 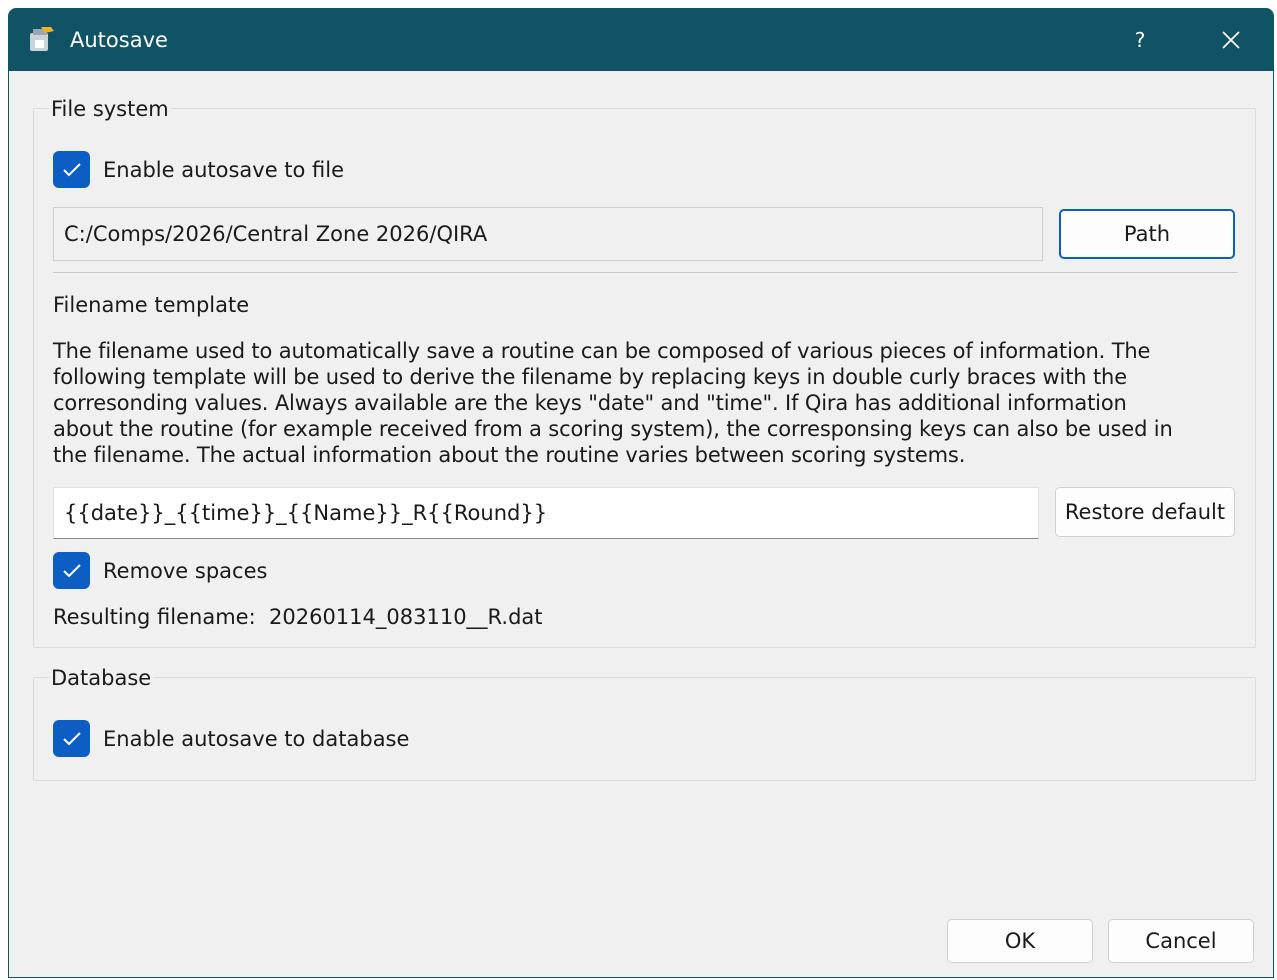 I want to click on cancel-label: Cancel, so click(x=1181, y=941).